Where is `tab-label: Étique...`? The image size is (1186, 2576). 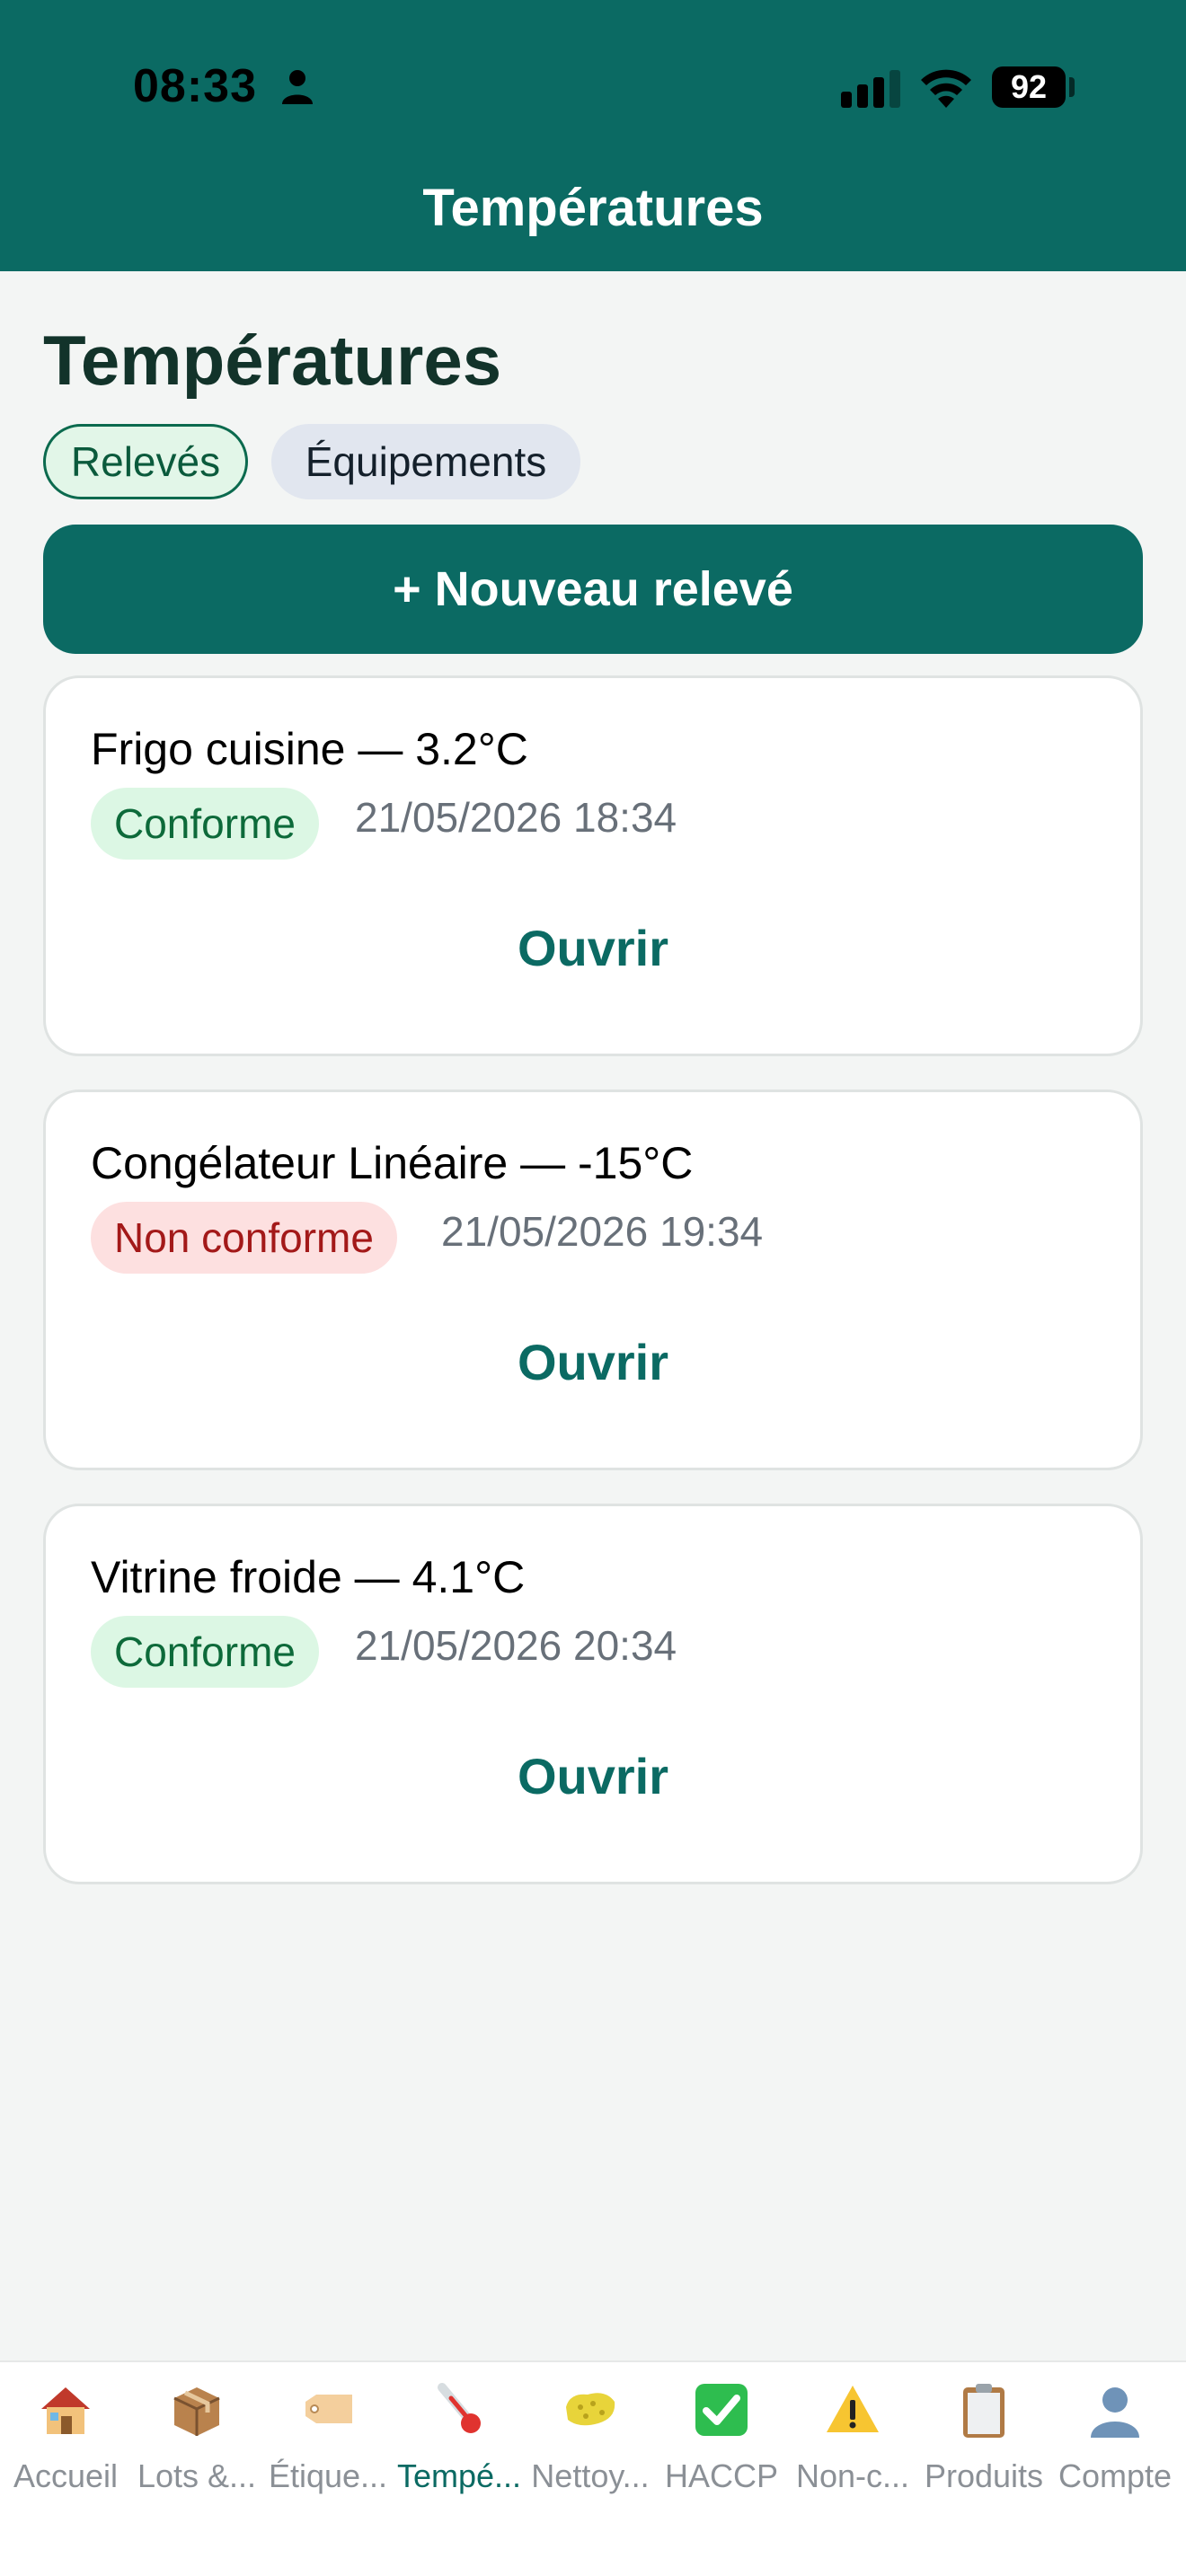
tab-label: Étique... is located at coordinates (328, 2475).